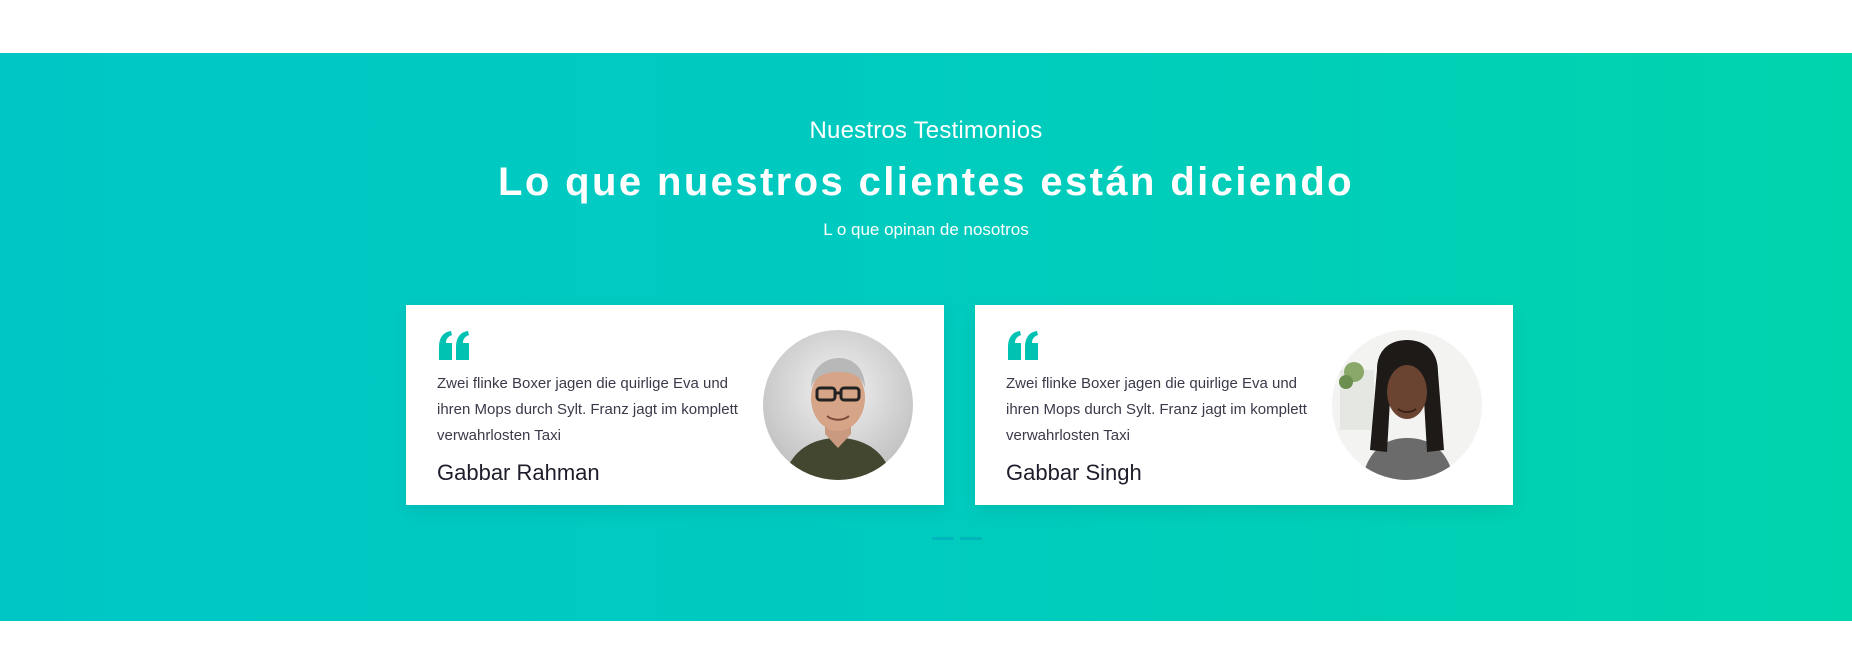 The image size is (1852, 665). Describe the element at coordinates (1074, 472) in the screenshot. I see `testimonial-author: Gabbar Singh` at that location.